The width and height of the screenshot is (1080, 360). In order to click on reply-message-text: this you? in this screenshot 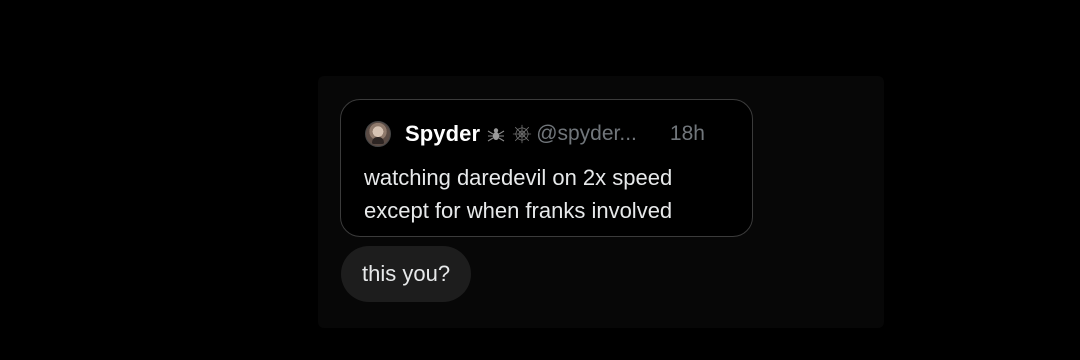, I will do `click(406, 273)`.